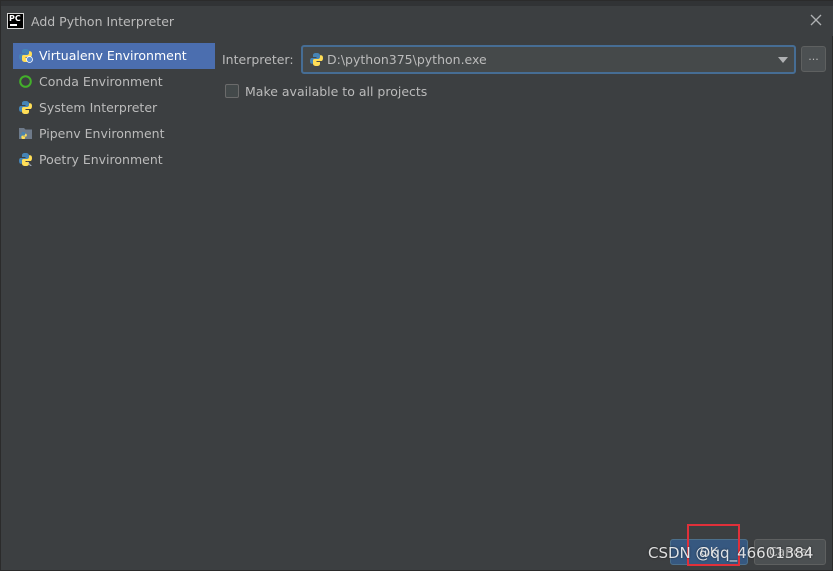  Describe the element at coordinates (101, 81) in the screenshot. I see `sidebar-item-label: Conda Environment` at that location.